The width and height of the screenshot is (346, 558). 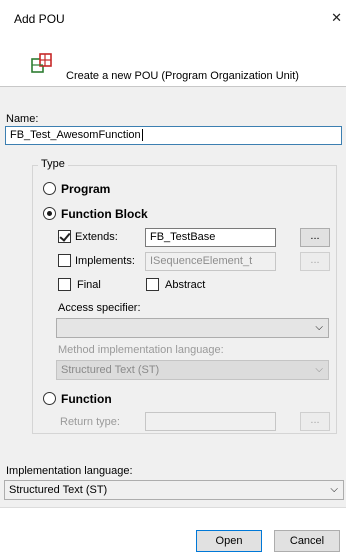 What do you see at coordinates (336, 18) in the screenshot?
I see `close-icon: ✕` at bounding box center [336, 18].